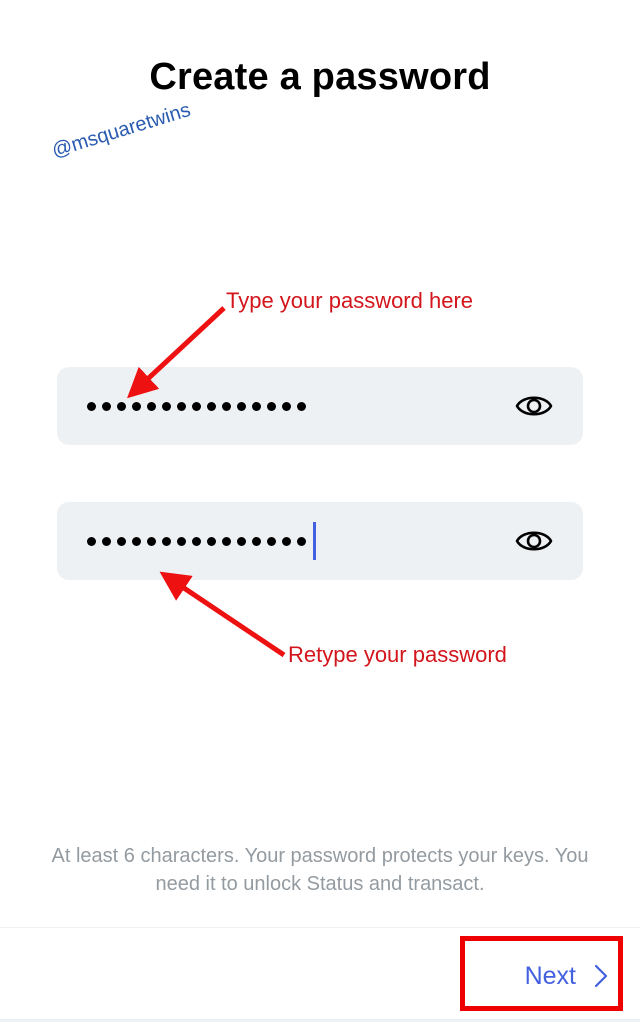 This screenshot has height=1022, width=640. Describe the element at coordinates (121, 130) in the screenshot. I see `watermark: @msquaretwins` at that location.